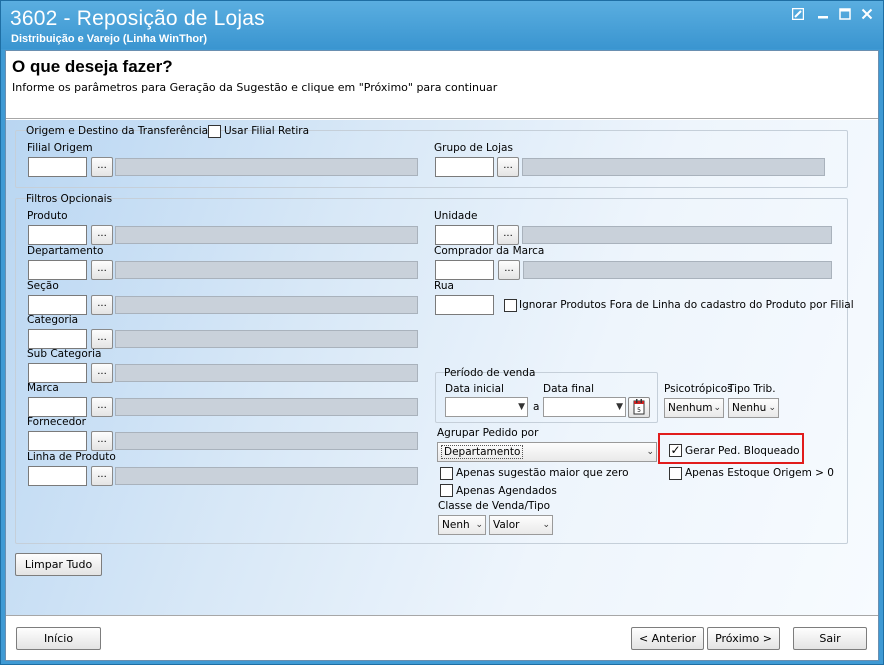  What do you see at coordinates (521, 525) in the screenshot?
I see `tipo-select: Valor ⌄` at bounding box center [521, 525].